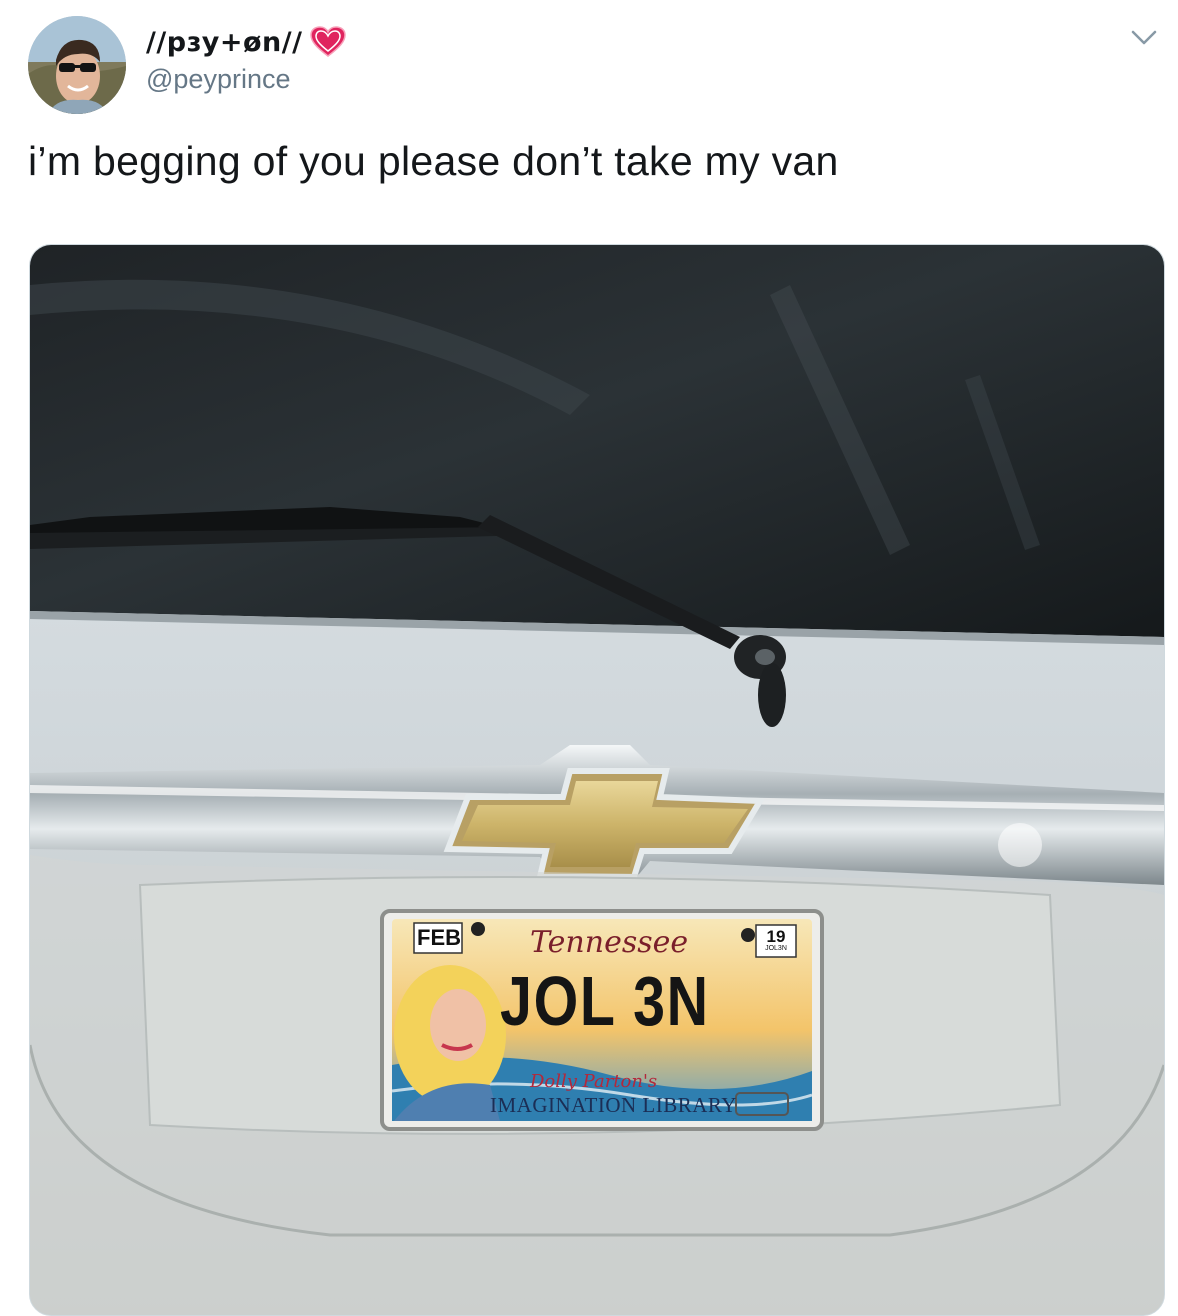 The width and height of the screenshot is (1178, 1316). What do you see at coordinates (605, 1001) in the screenshot?
I see `plate-number: JOL 3N` at bounding box center [605, 1001].